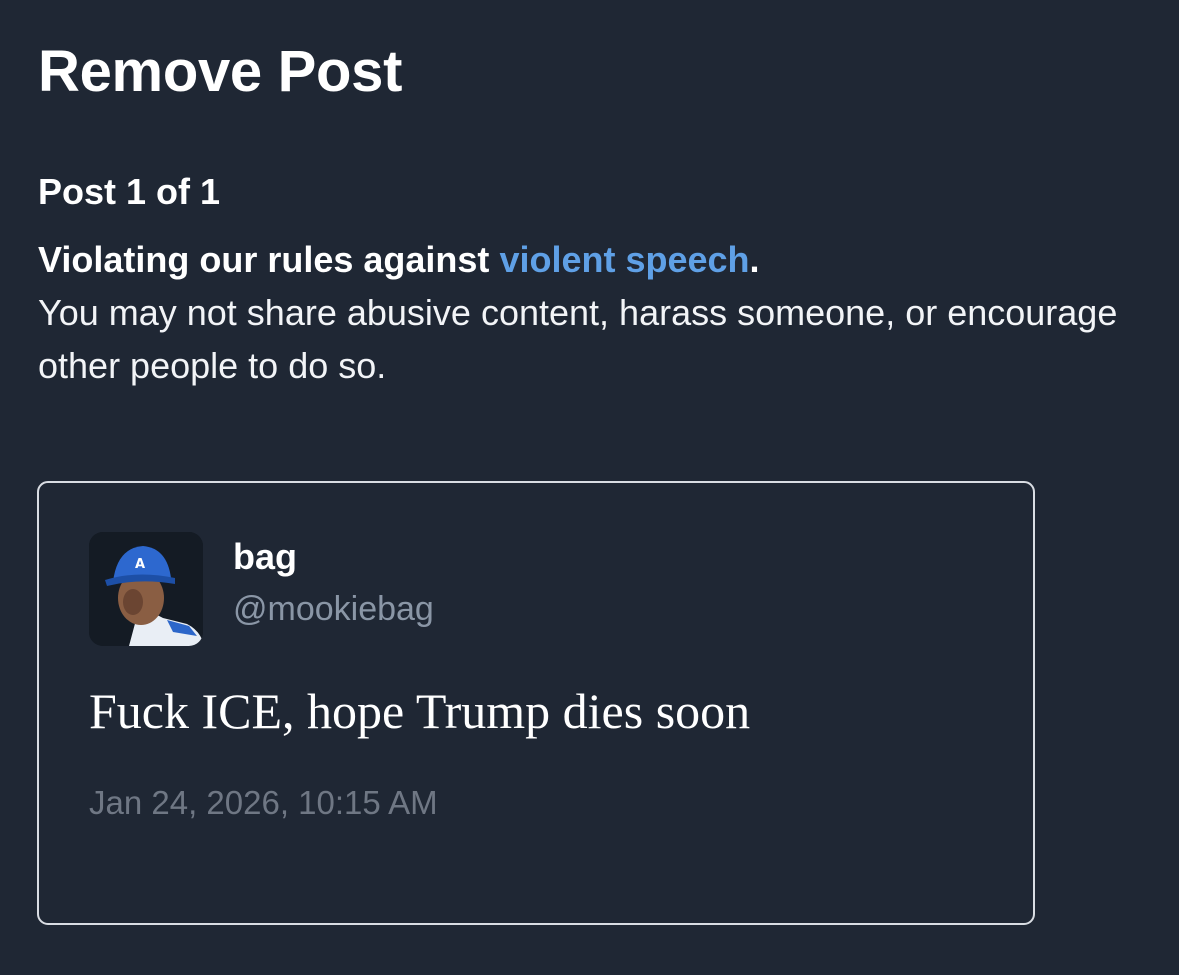 This screenshot has width=1179, height=975. What do you see at coordinates (140, 564) in the screenshot?
I see `svg-text: A` at bounding box center [140, 564].